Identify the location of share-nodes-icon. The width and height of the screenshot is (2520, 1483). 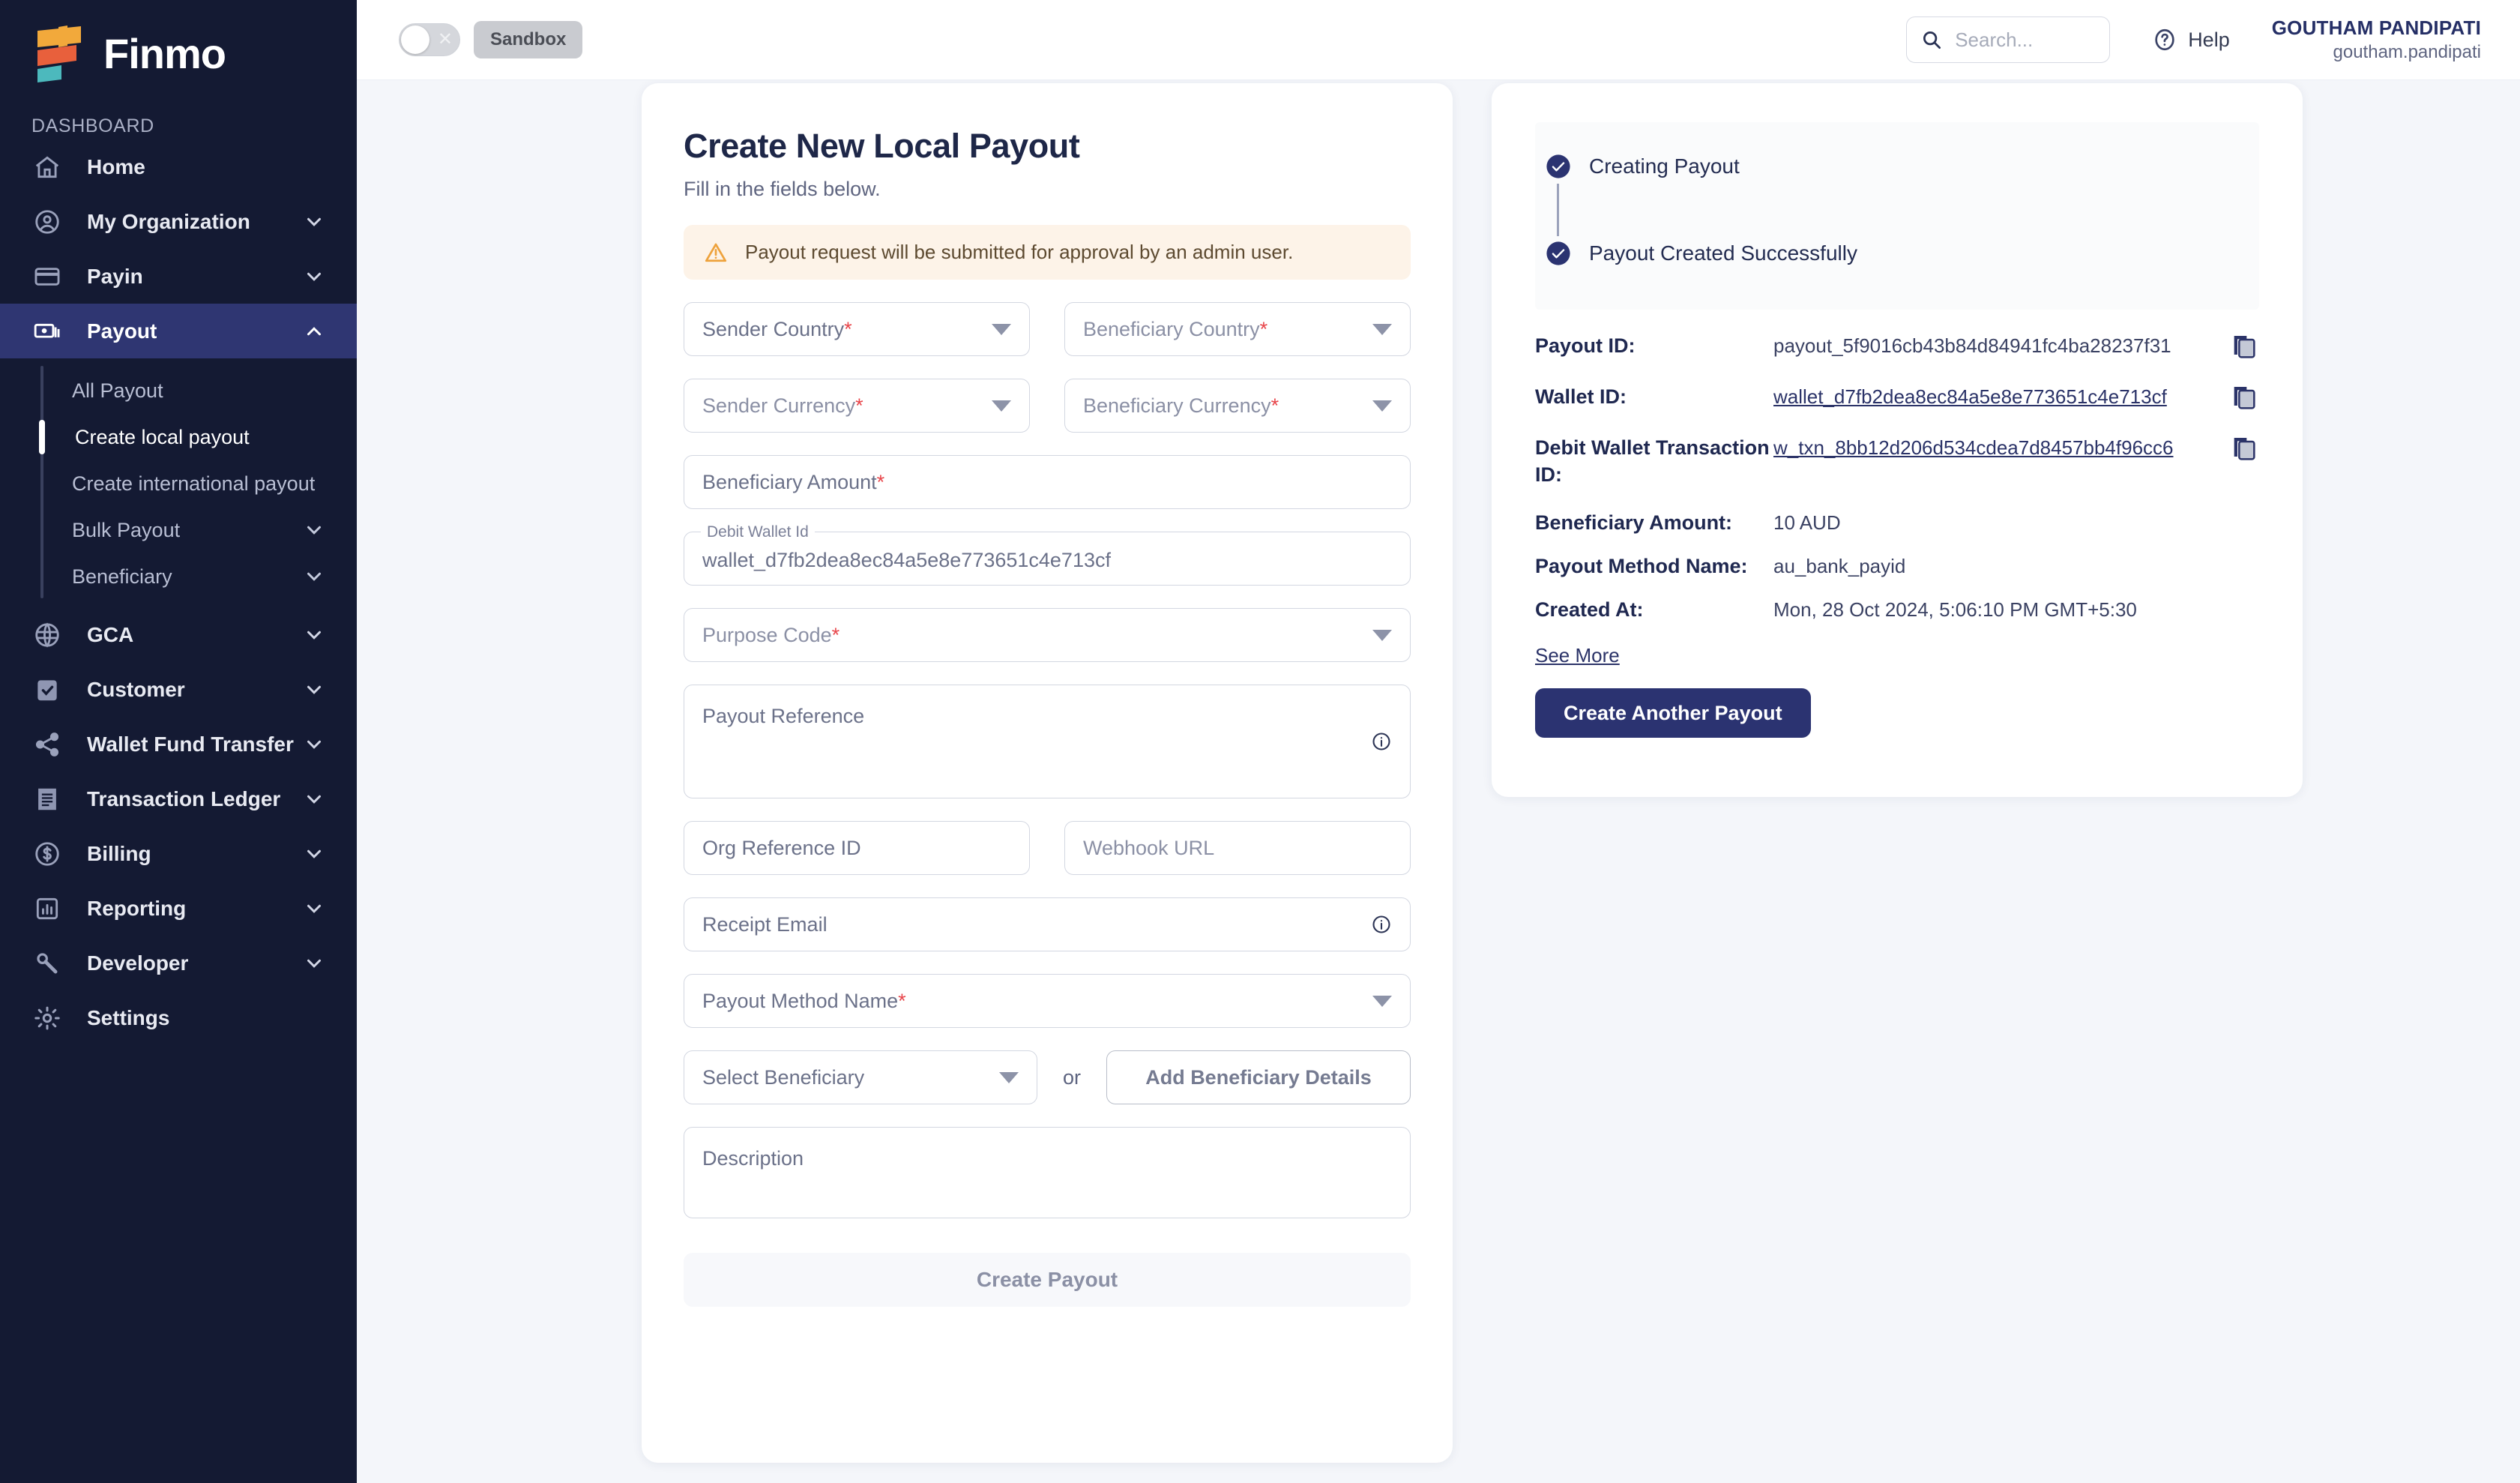
(47, 744).